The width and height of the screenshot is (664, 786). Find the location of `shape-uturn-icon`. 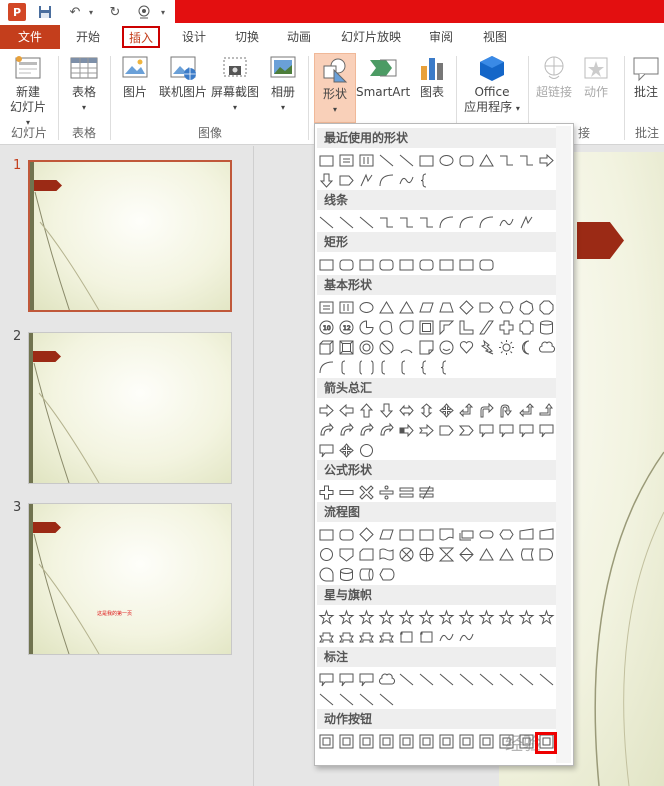

shape-uturn-icon is located at coordinates (506, 410).